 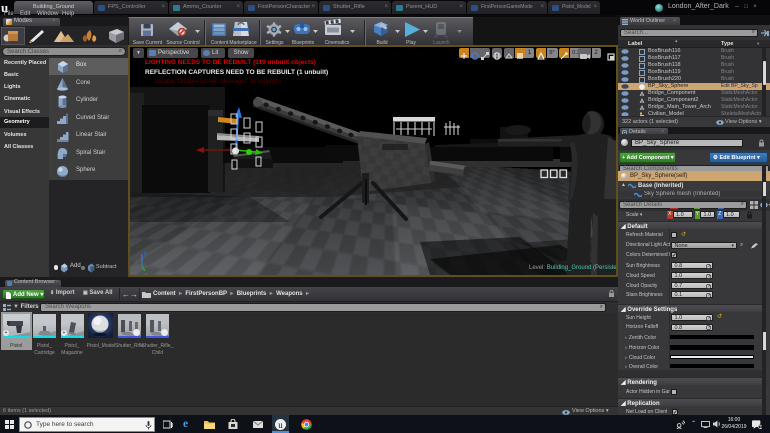 I want to click on svg-text: 1, so click(x=760, y=426).